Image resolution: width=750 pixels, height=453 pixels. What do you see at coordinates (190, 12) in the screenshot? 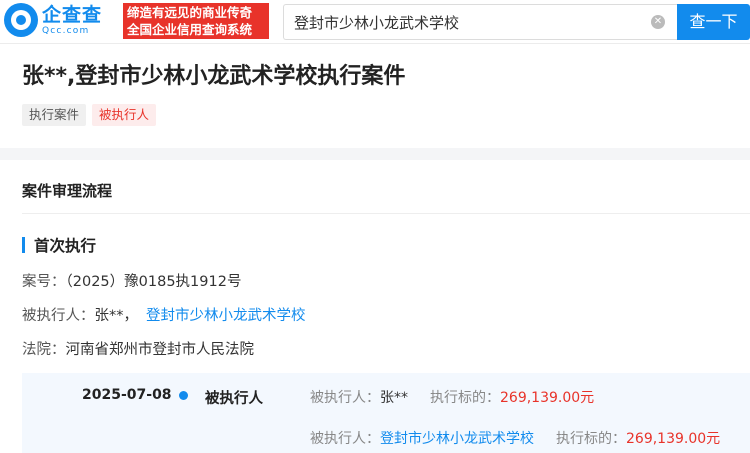
I see `slogan-line-1: 缔造有远见的商业传奇` at bounding box center [190, 12].